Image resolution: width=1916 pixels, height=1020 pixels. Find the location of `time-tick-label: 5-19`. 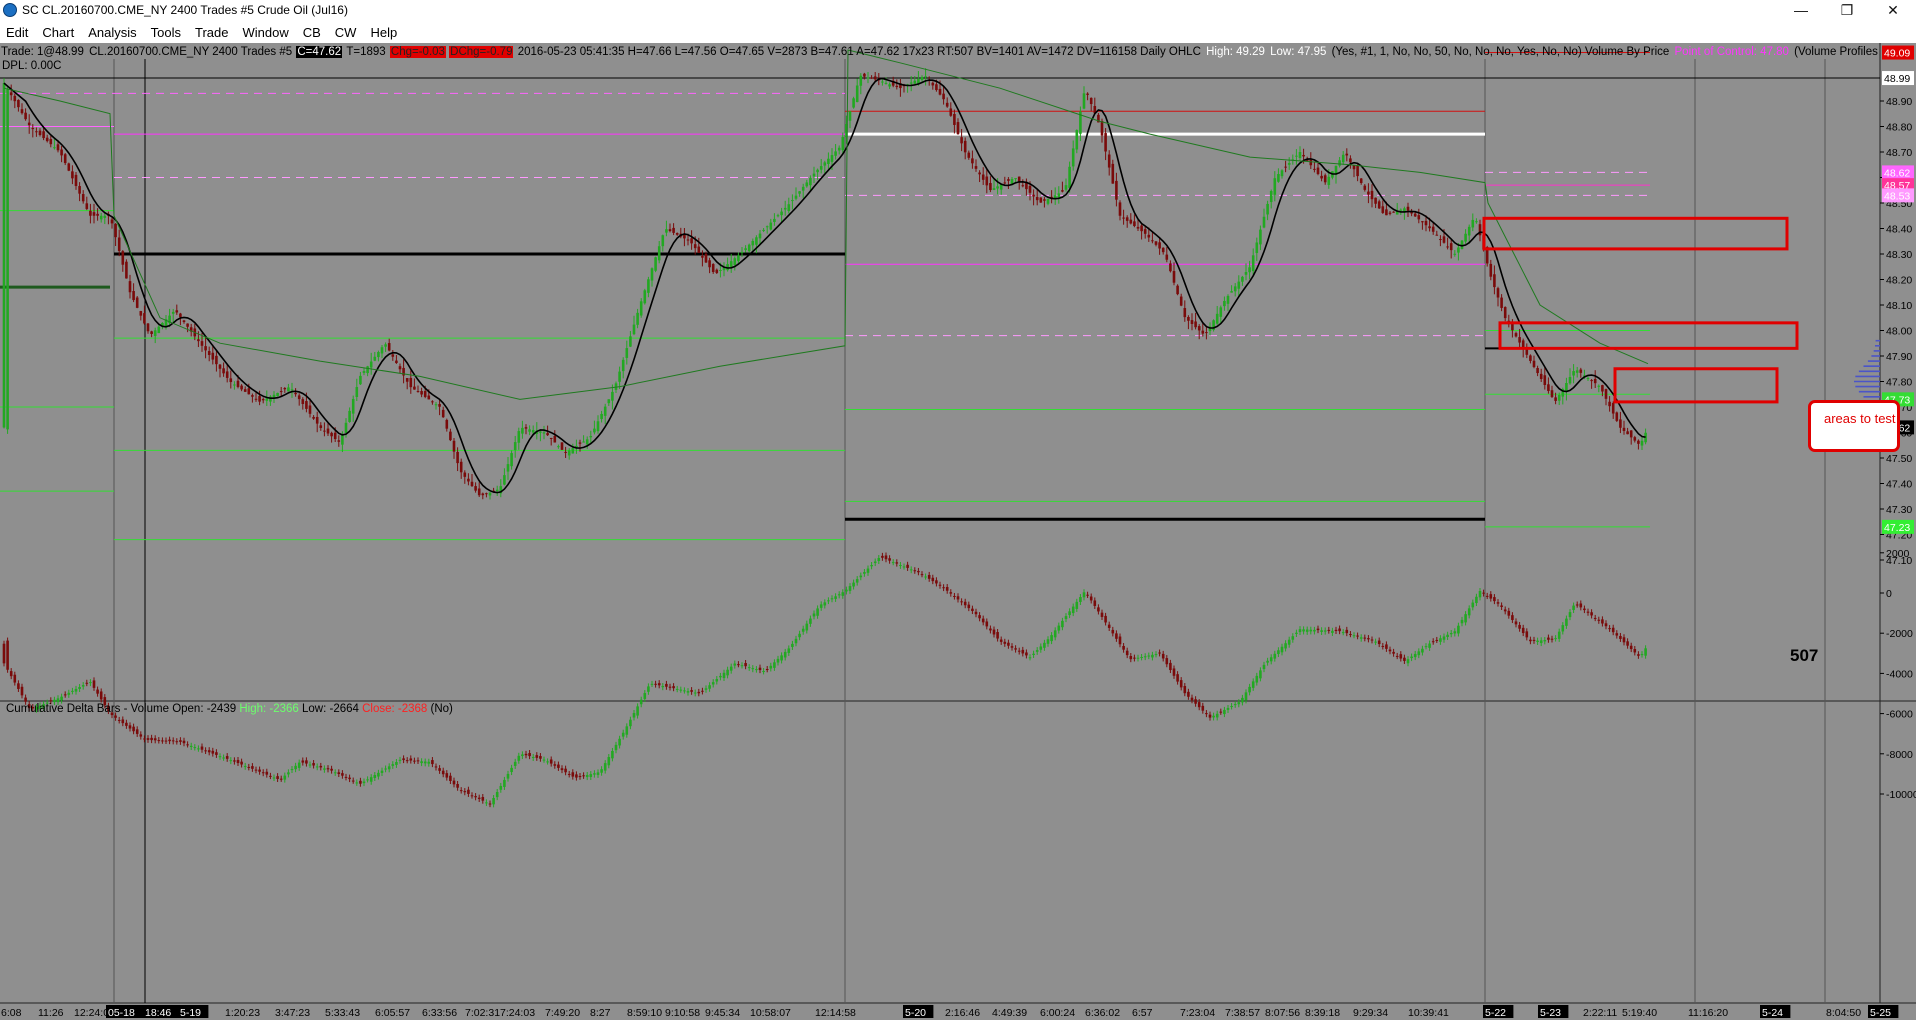

time-tick-label: 5-19 is located at coordinates (190, 1013).